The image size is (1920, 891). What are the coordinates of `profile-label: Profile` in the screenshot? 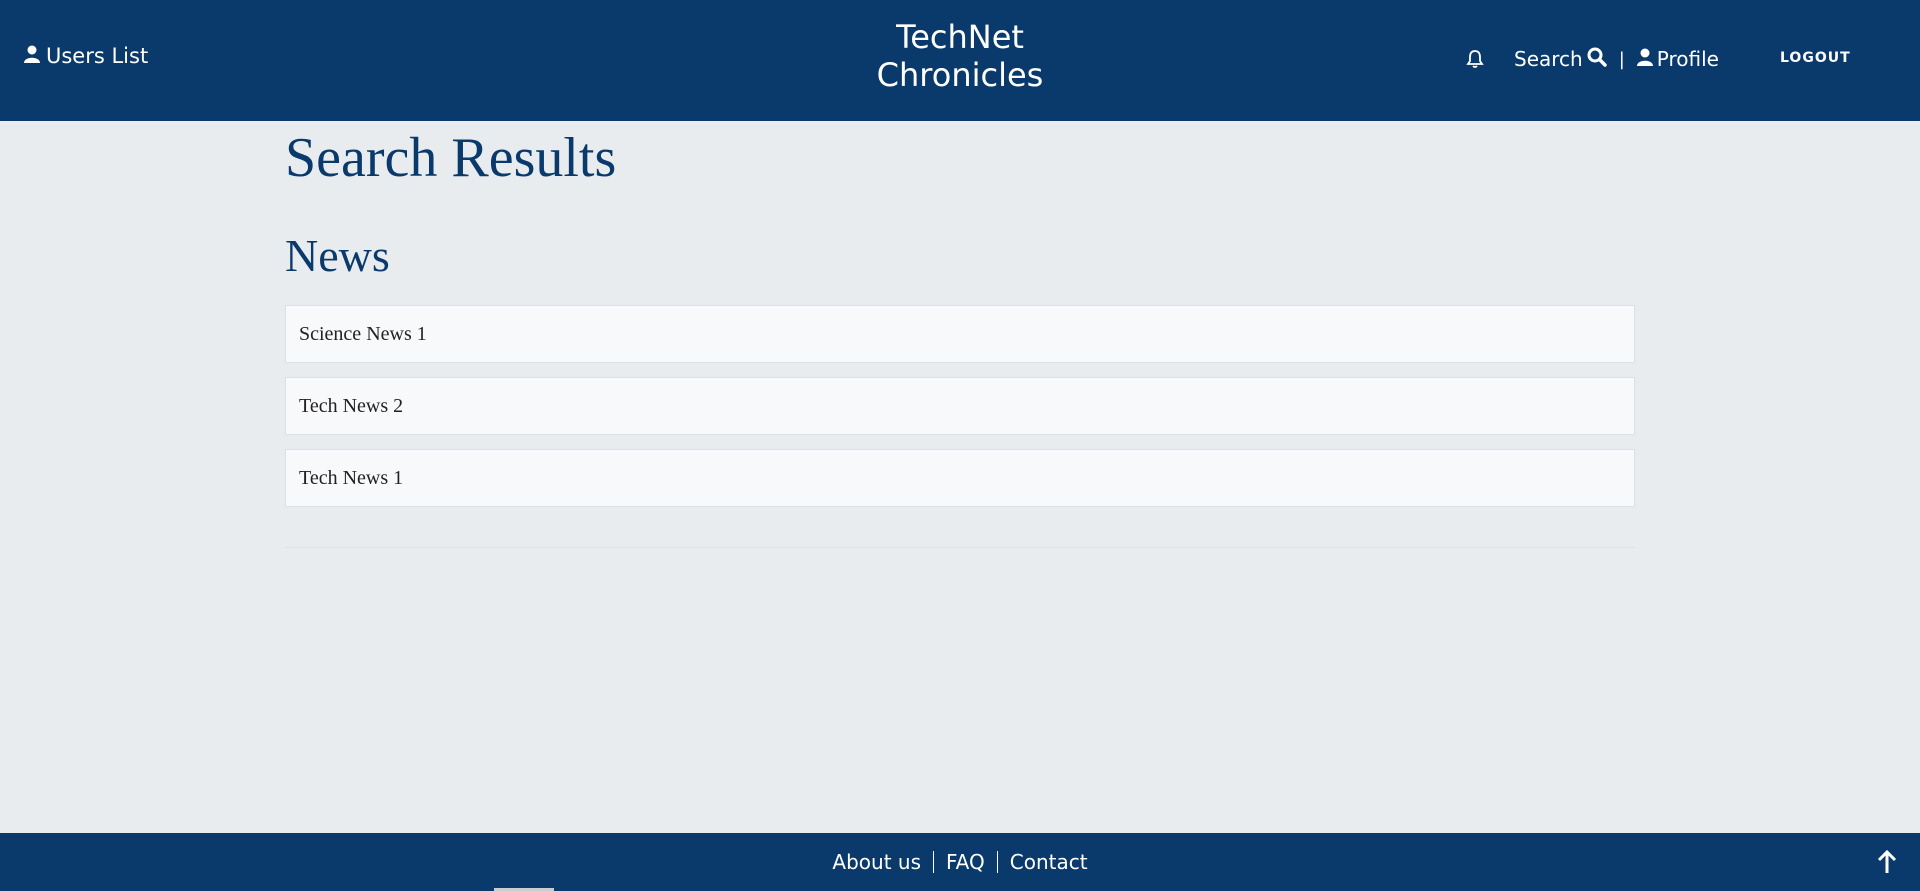 It's located at (1687, 59).